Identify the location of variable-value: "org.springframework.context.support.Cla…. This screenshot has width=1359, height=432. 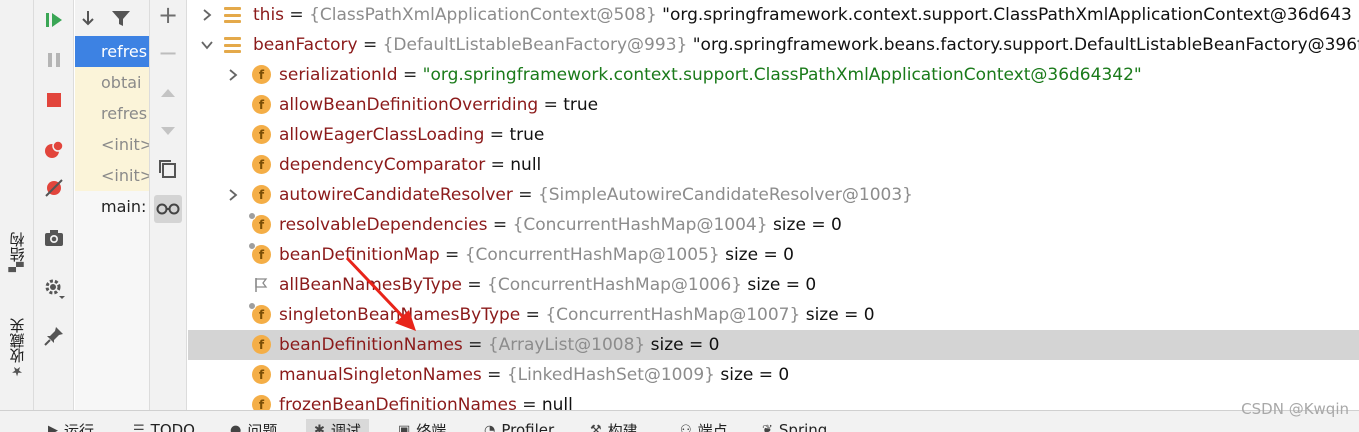
(782, 75).